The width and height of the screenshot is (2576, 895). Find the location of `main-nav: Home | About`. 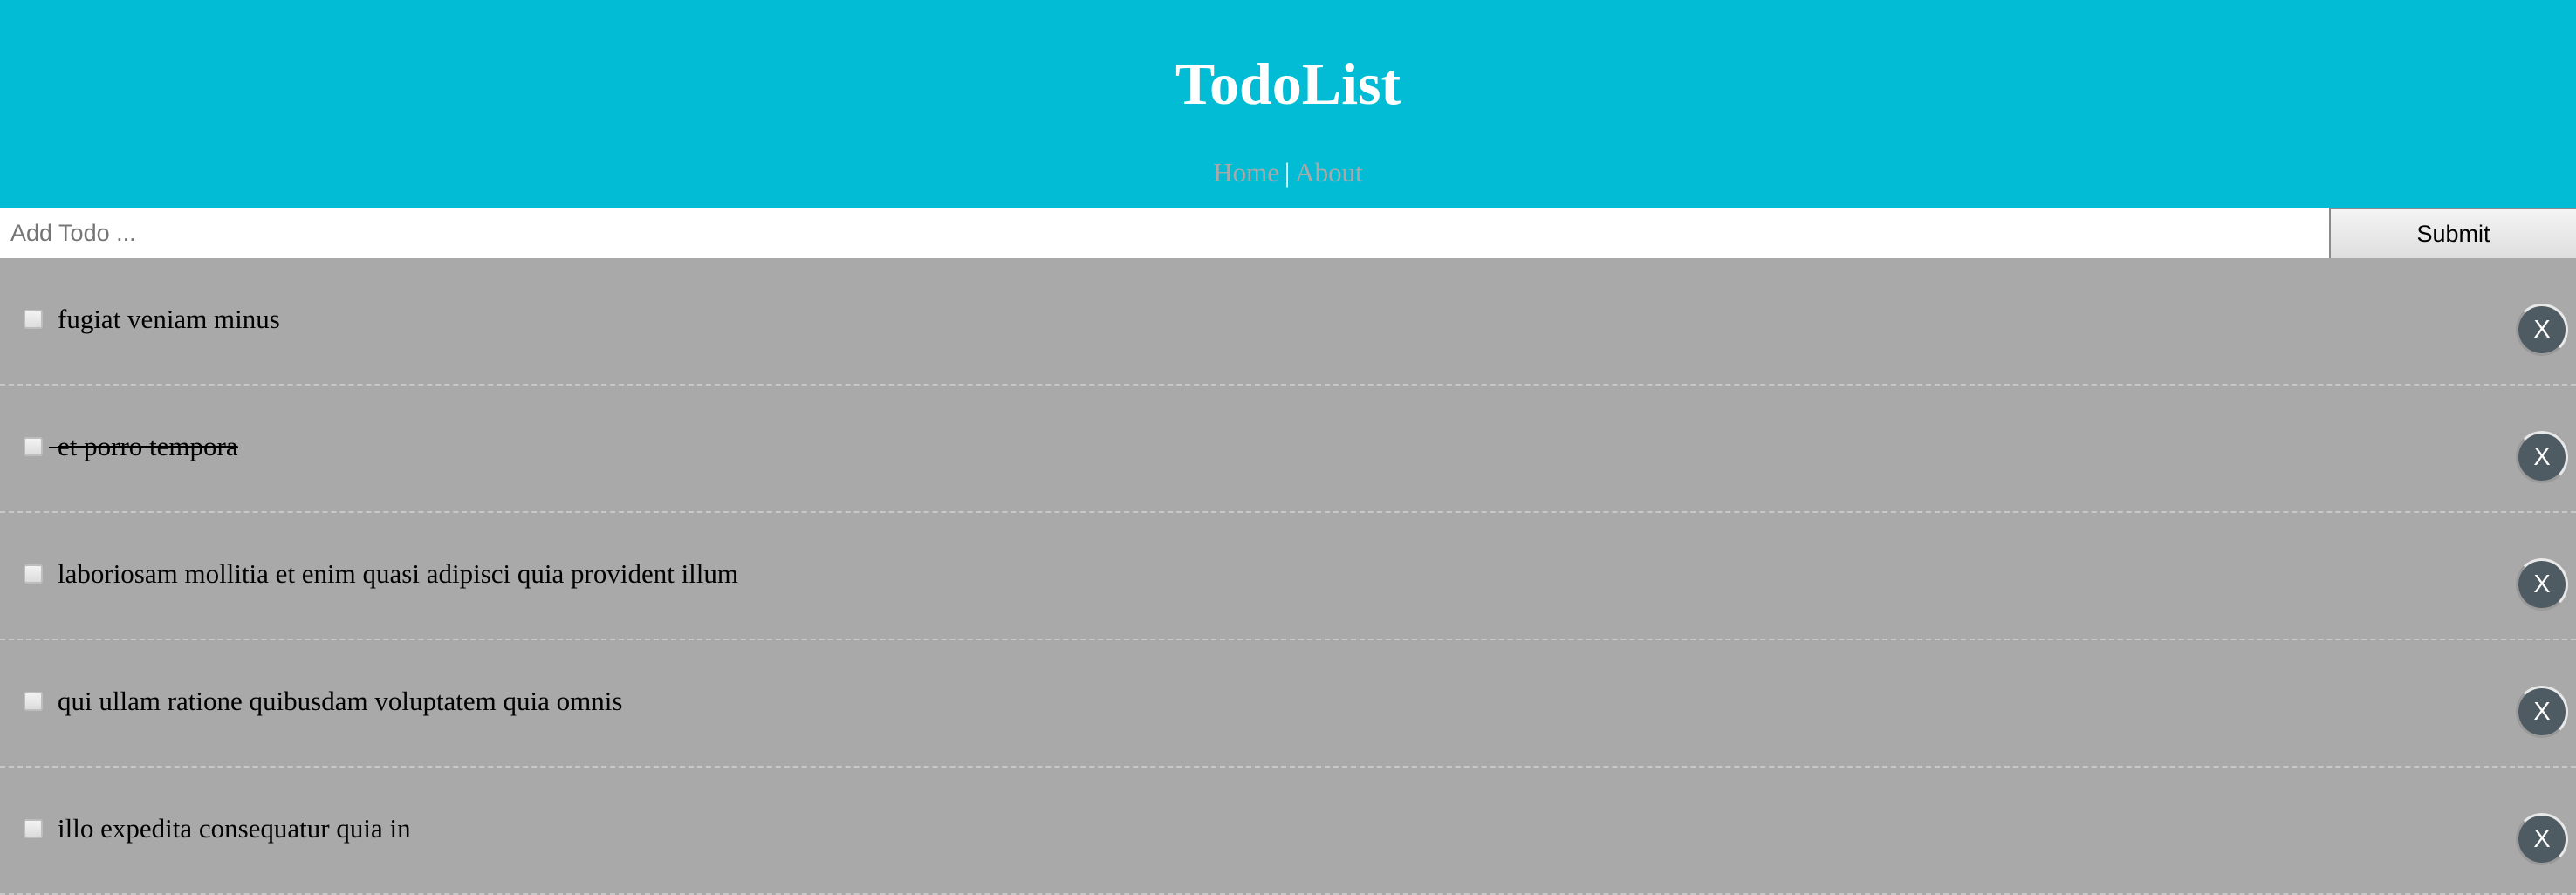

main-nav: Home | About is located at coordinates (1288, 173).